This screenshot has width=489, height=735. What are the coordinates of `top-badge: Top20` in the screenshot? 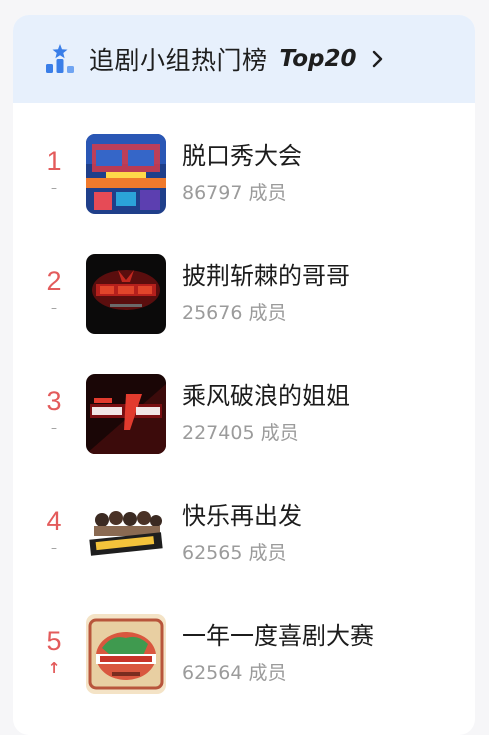 It's located at (318, 59).